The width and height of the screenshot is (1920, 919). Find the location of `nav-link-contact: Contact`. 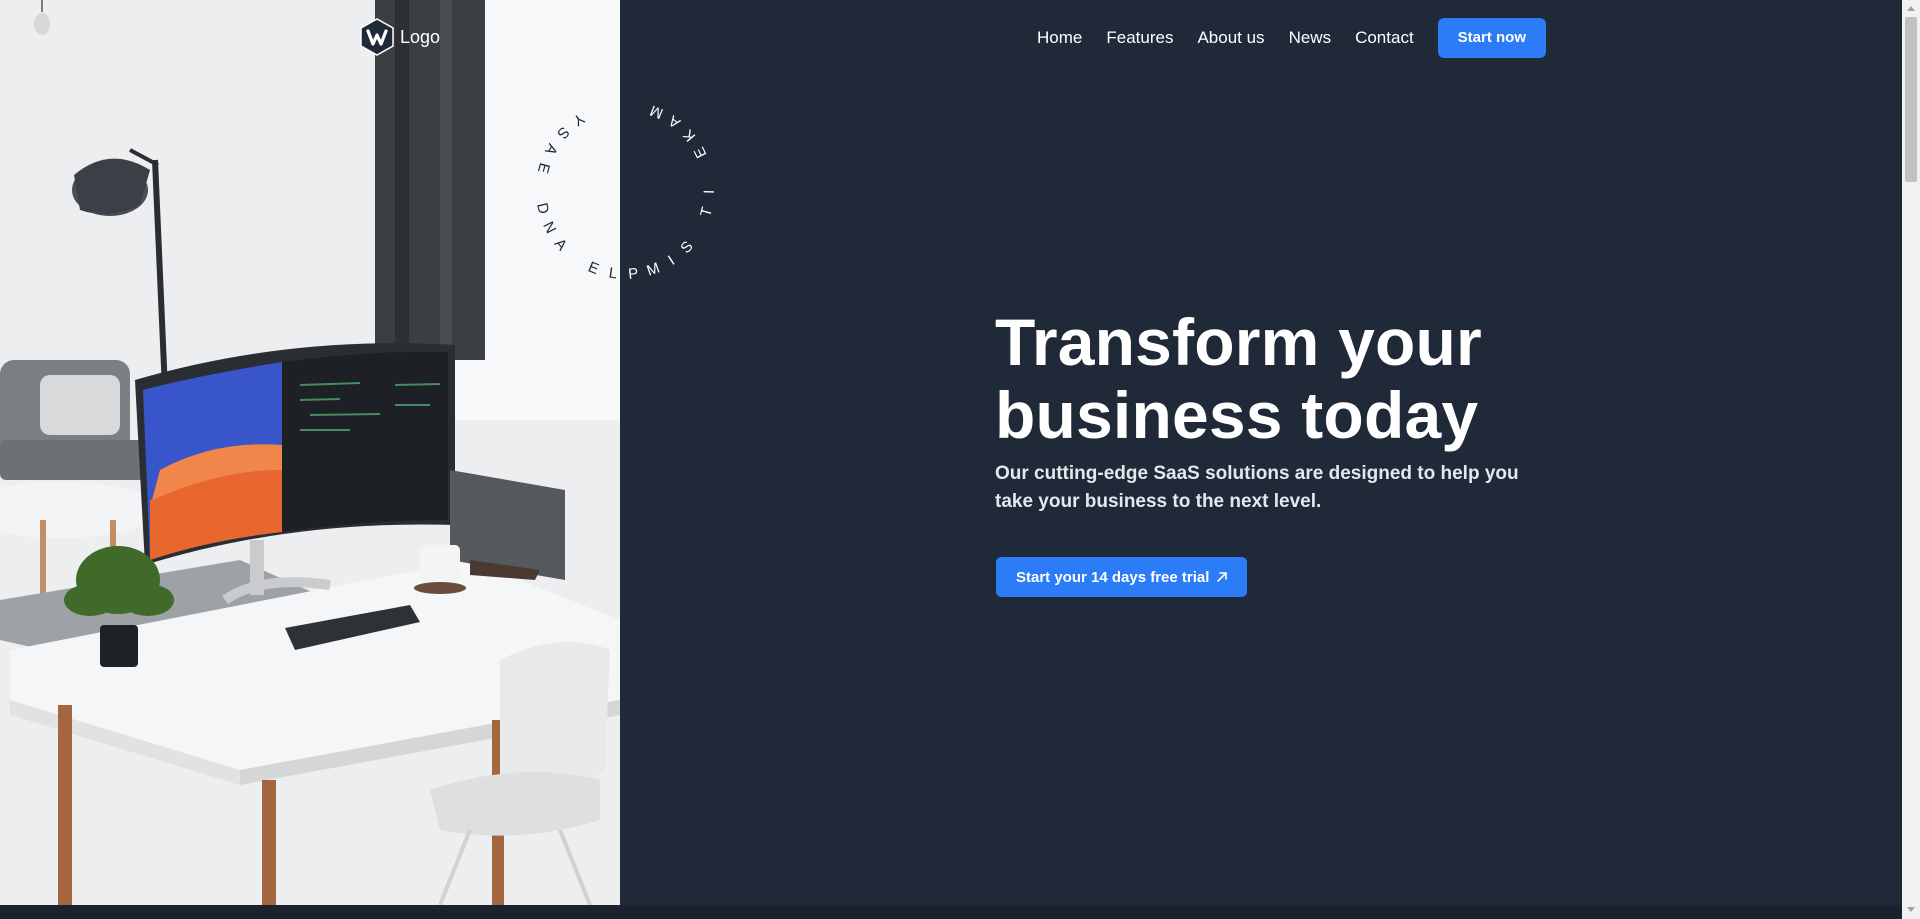

nav-link-contact: Contact is located at coordinates (1384, 38).